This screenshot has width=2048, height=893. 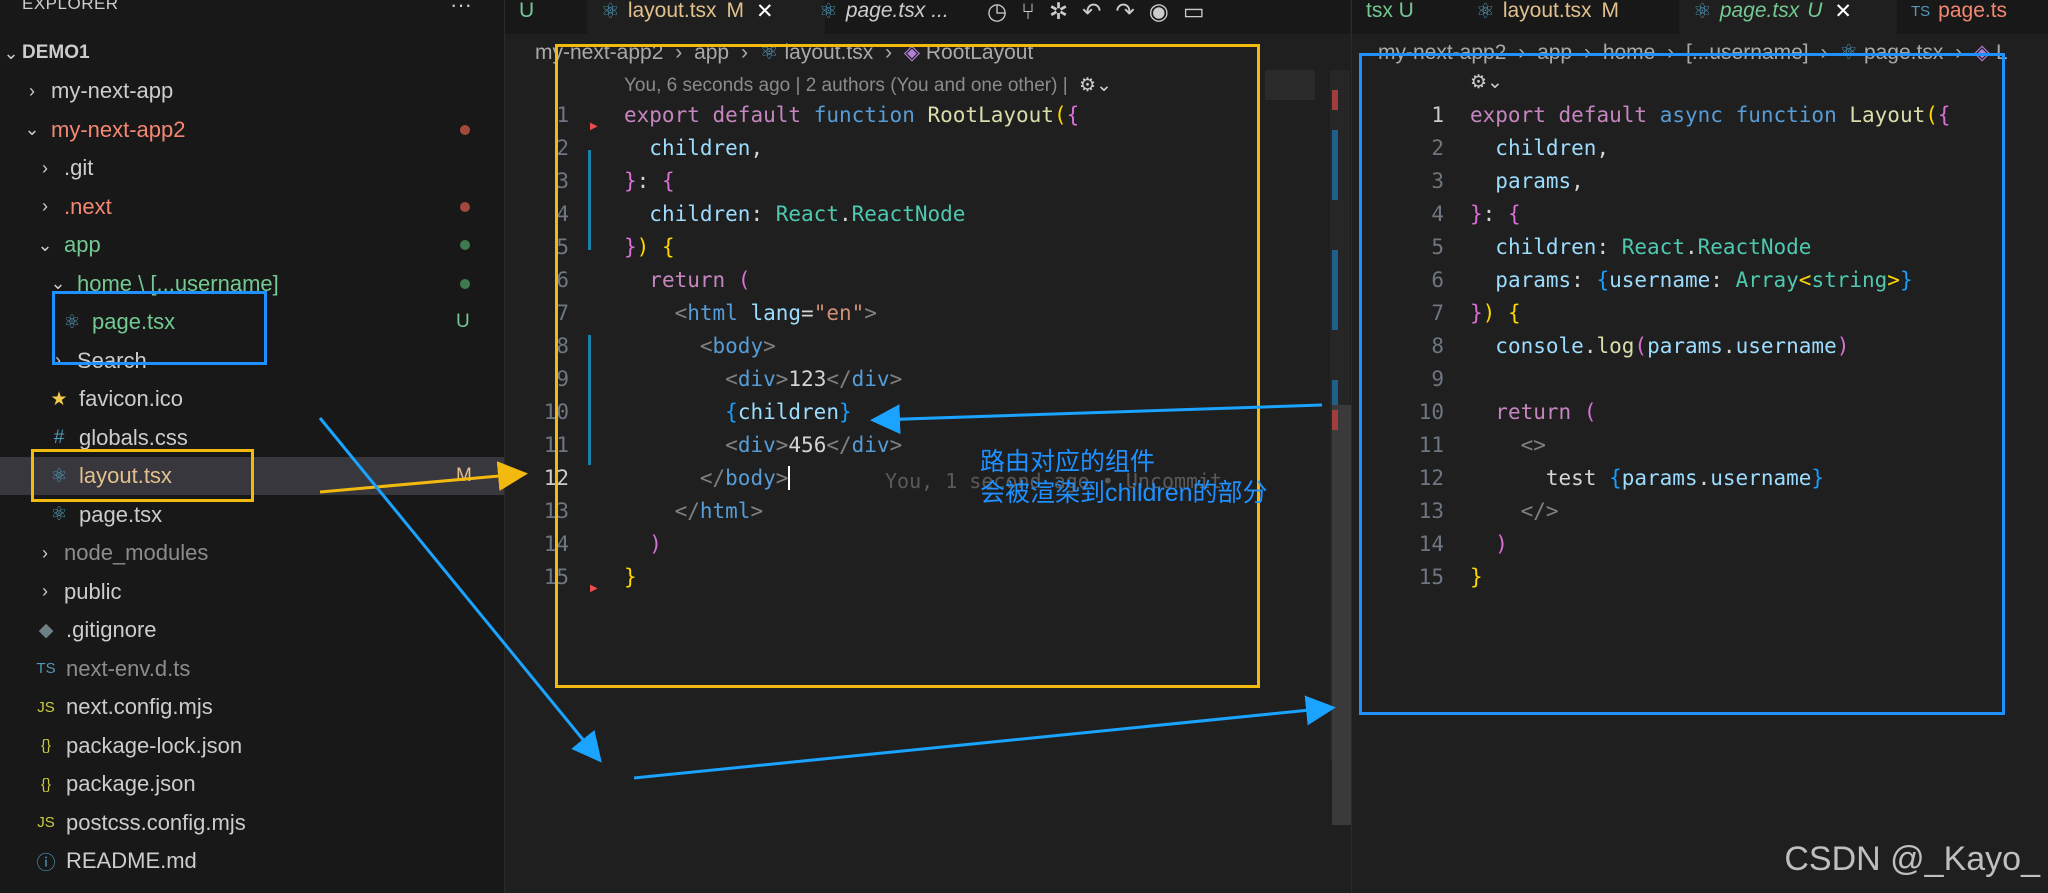 What do you see at coordinates (1912, 859) in the screenshot?
I see `watermark: CSDN @_Kayo_` at bounding box center [1912, 859].